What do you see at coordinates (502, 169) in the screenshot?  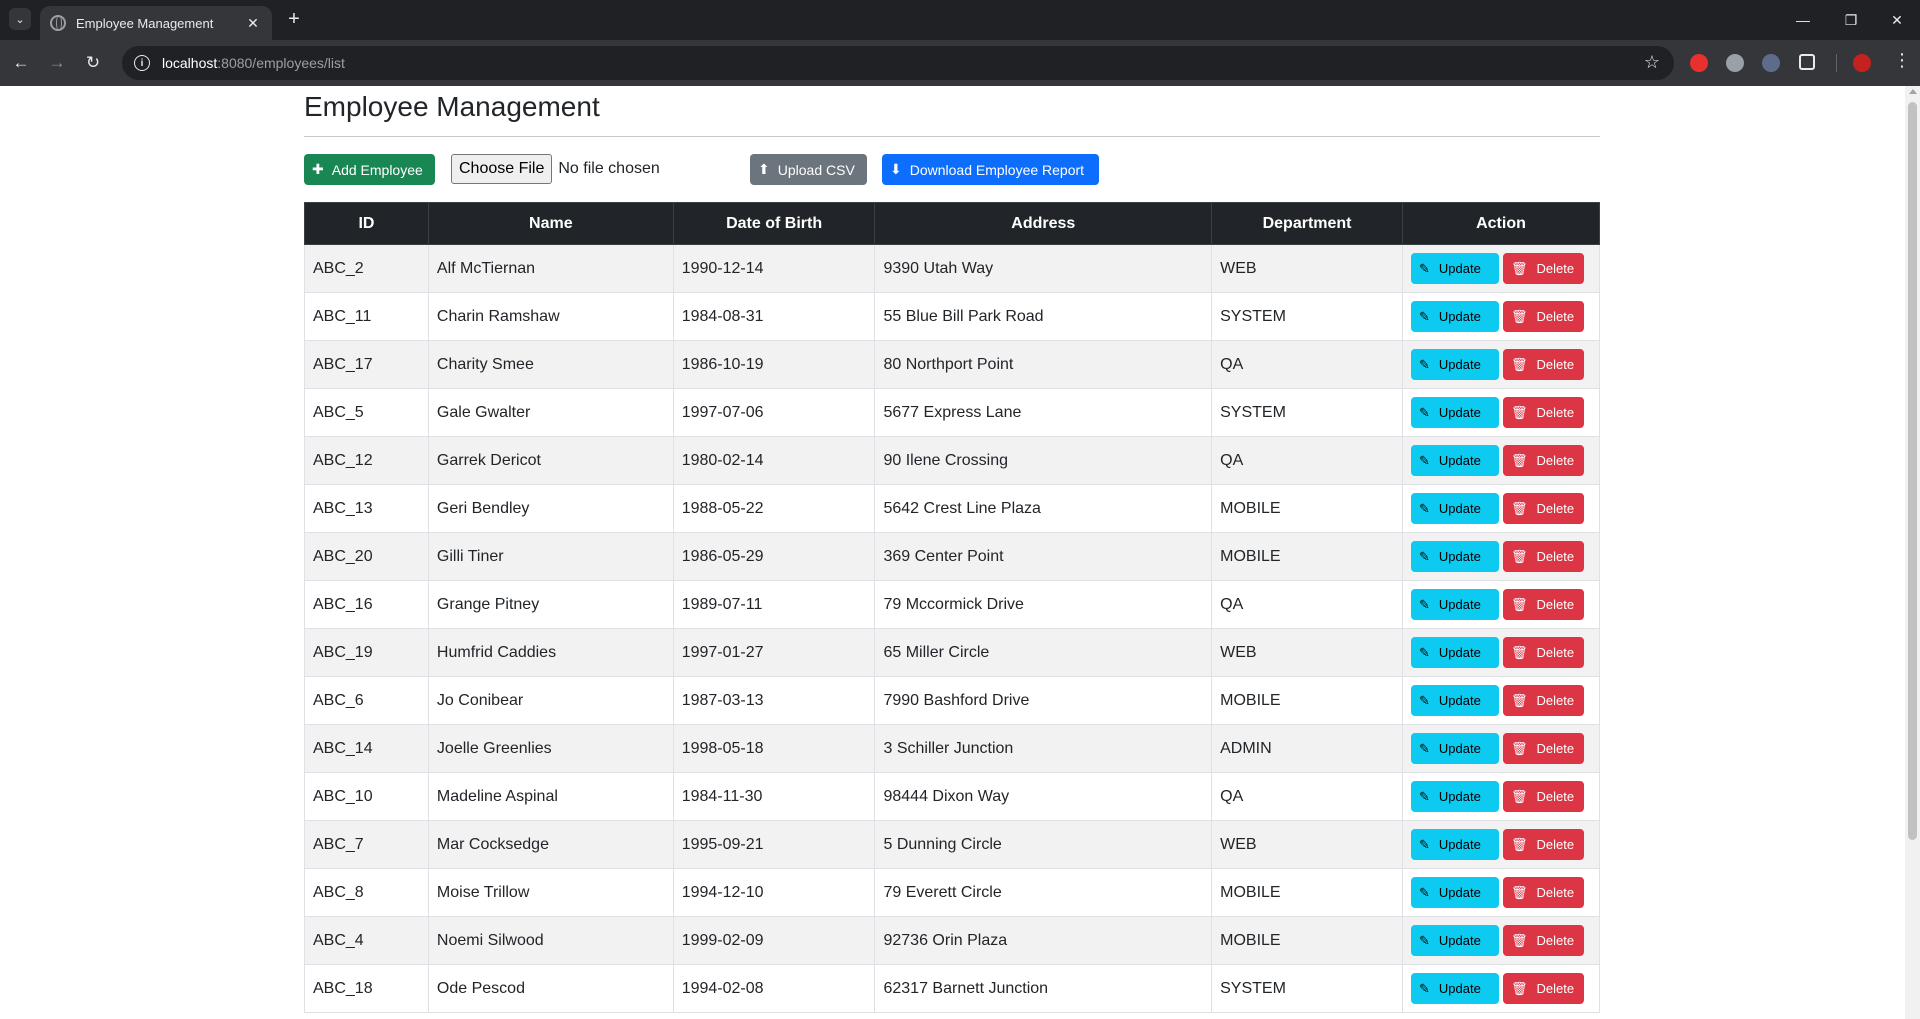 I see `choose-file-button: Choose File` at bounding box center [502, 169].